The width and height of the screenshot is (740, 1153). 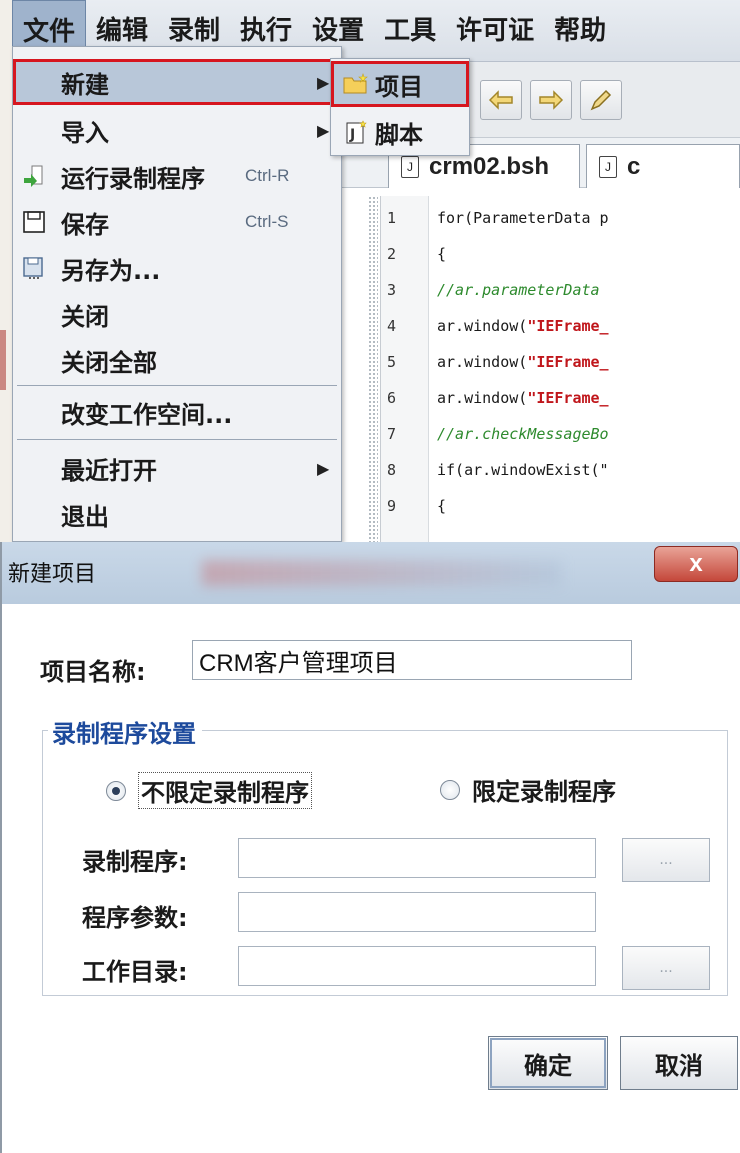 What do you see at coordinates (373, 369) in the screenshot?
I see `splitter-handle` at bounding box center [373, 369].